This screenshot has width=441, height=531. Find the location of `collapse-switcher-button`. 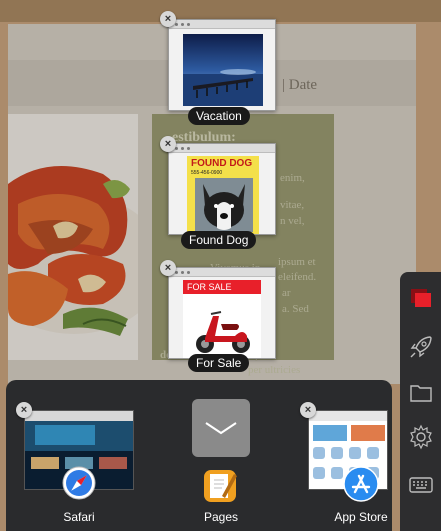

collapse-switcher-button is located at coordinates (221, 428).